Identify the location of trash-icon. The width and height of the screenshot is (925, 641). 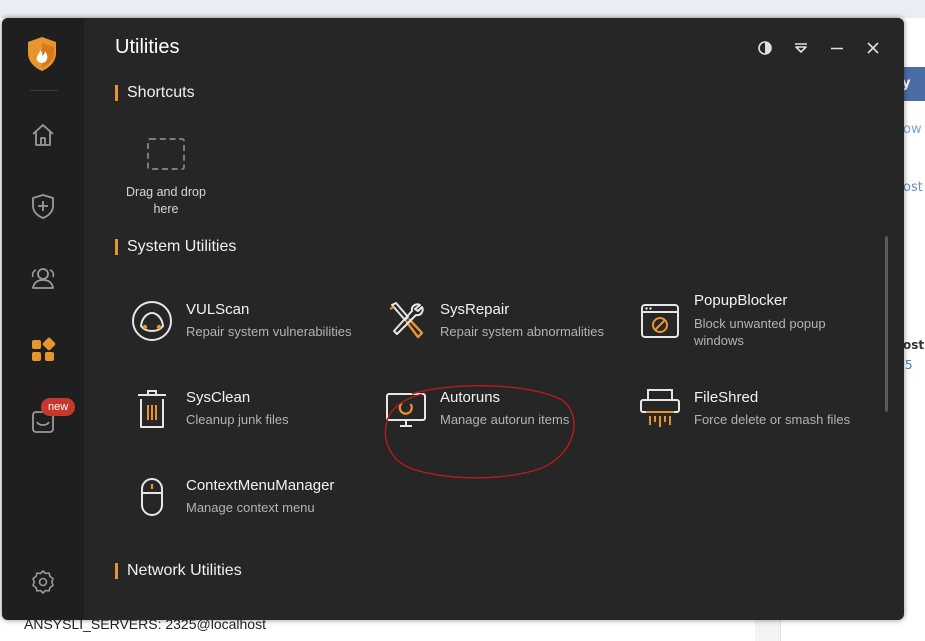
(152, 409).